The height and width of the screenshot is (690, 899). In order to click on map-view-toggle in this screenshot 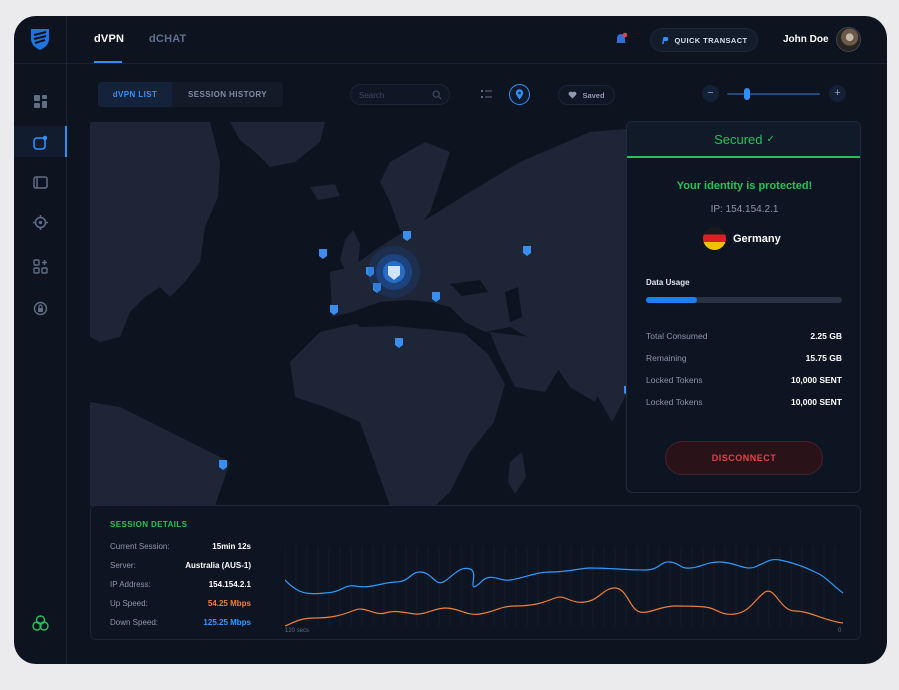, I will do `click(519, 94)`.